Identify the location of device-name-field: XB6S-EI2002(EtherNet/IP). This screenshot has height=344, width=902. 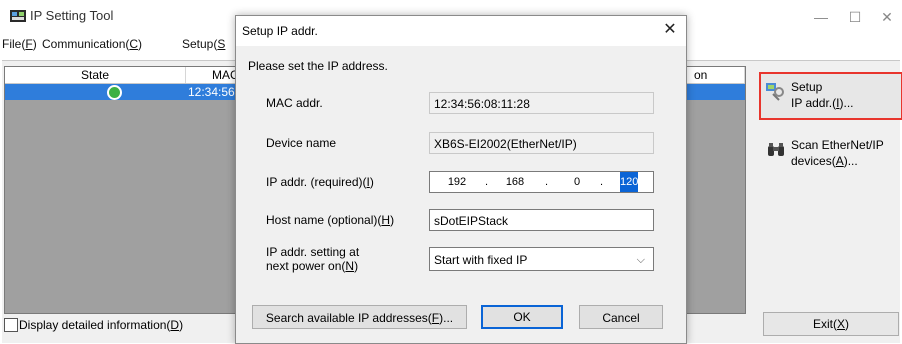
(541, 143).